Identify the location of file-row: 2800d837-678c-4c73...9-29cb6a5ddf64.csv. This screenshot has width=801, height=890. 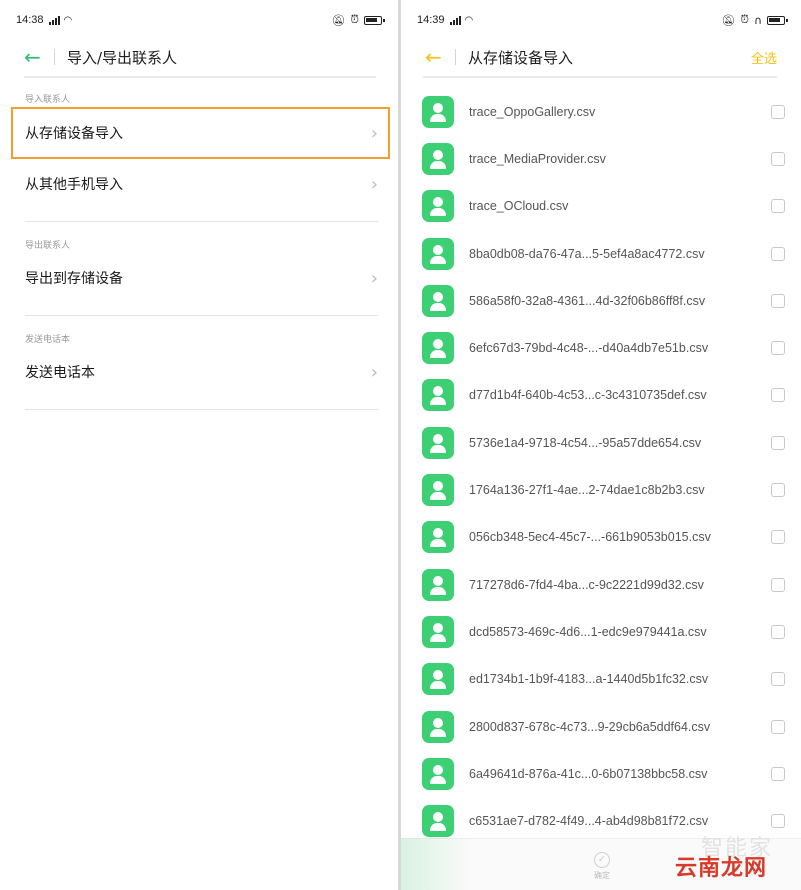
(601, 726).